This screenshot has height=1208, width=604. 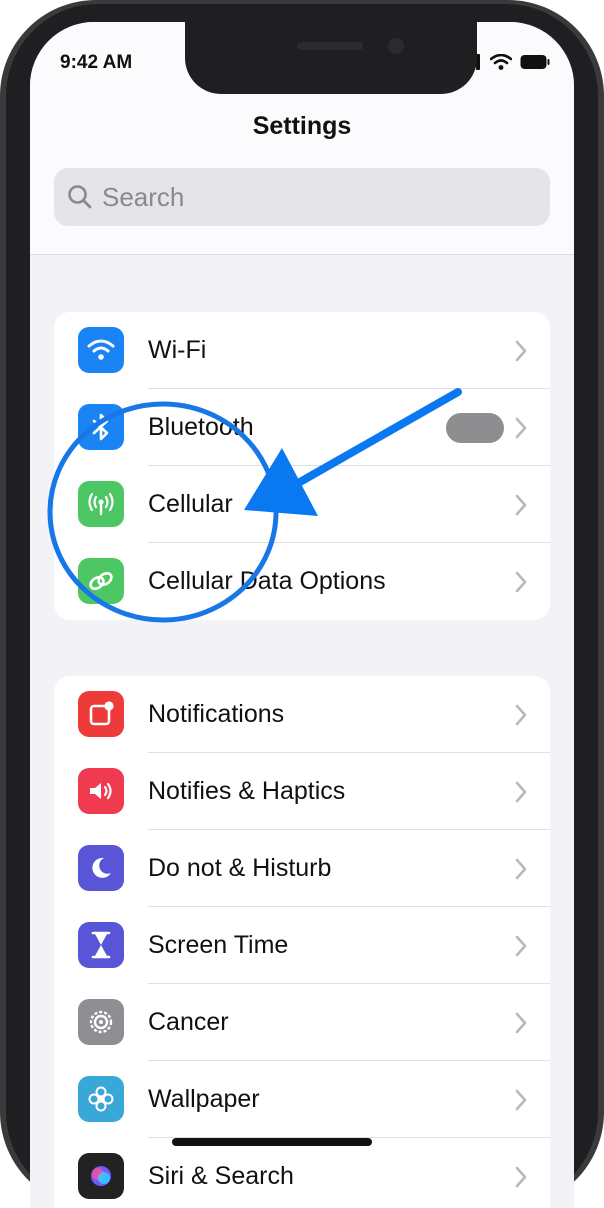 What do you see at coordinates (302, 126) in the screenshot?
I see `page-title: Settings` at bounding box center [302, 126].